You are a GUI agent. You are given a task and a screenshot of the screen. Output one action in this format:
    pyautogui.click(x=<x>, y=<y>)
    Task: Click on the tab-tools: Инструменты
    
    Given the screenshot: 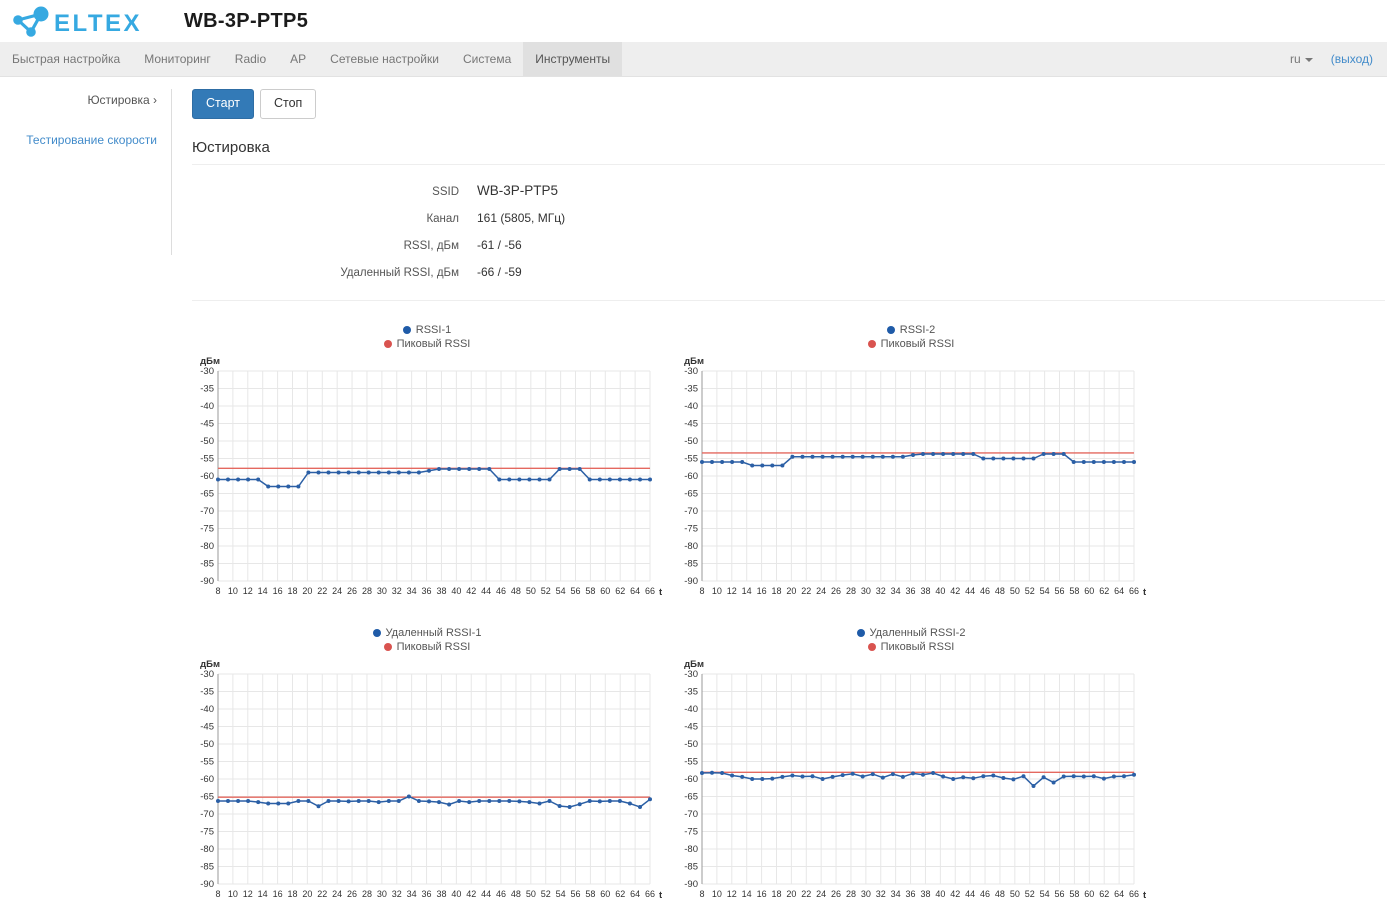 What is the action you would take?
    pyautogui.click(x=573, y=59)
    